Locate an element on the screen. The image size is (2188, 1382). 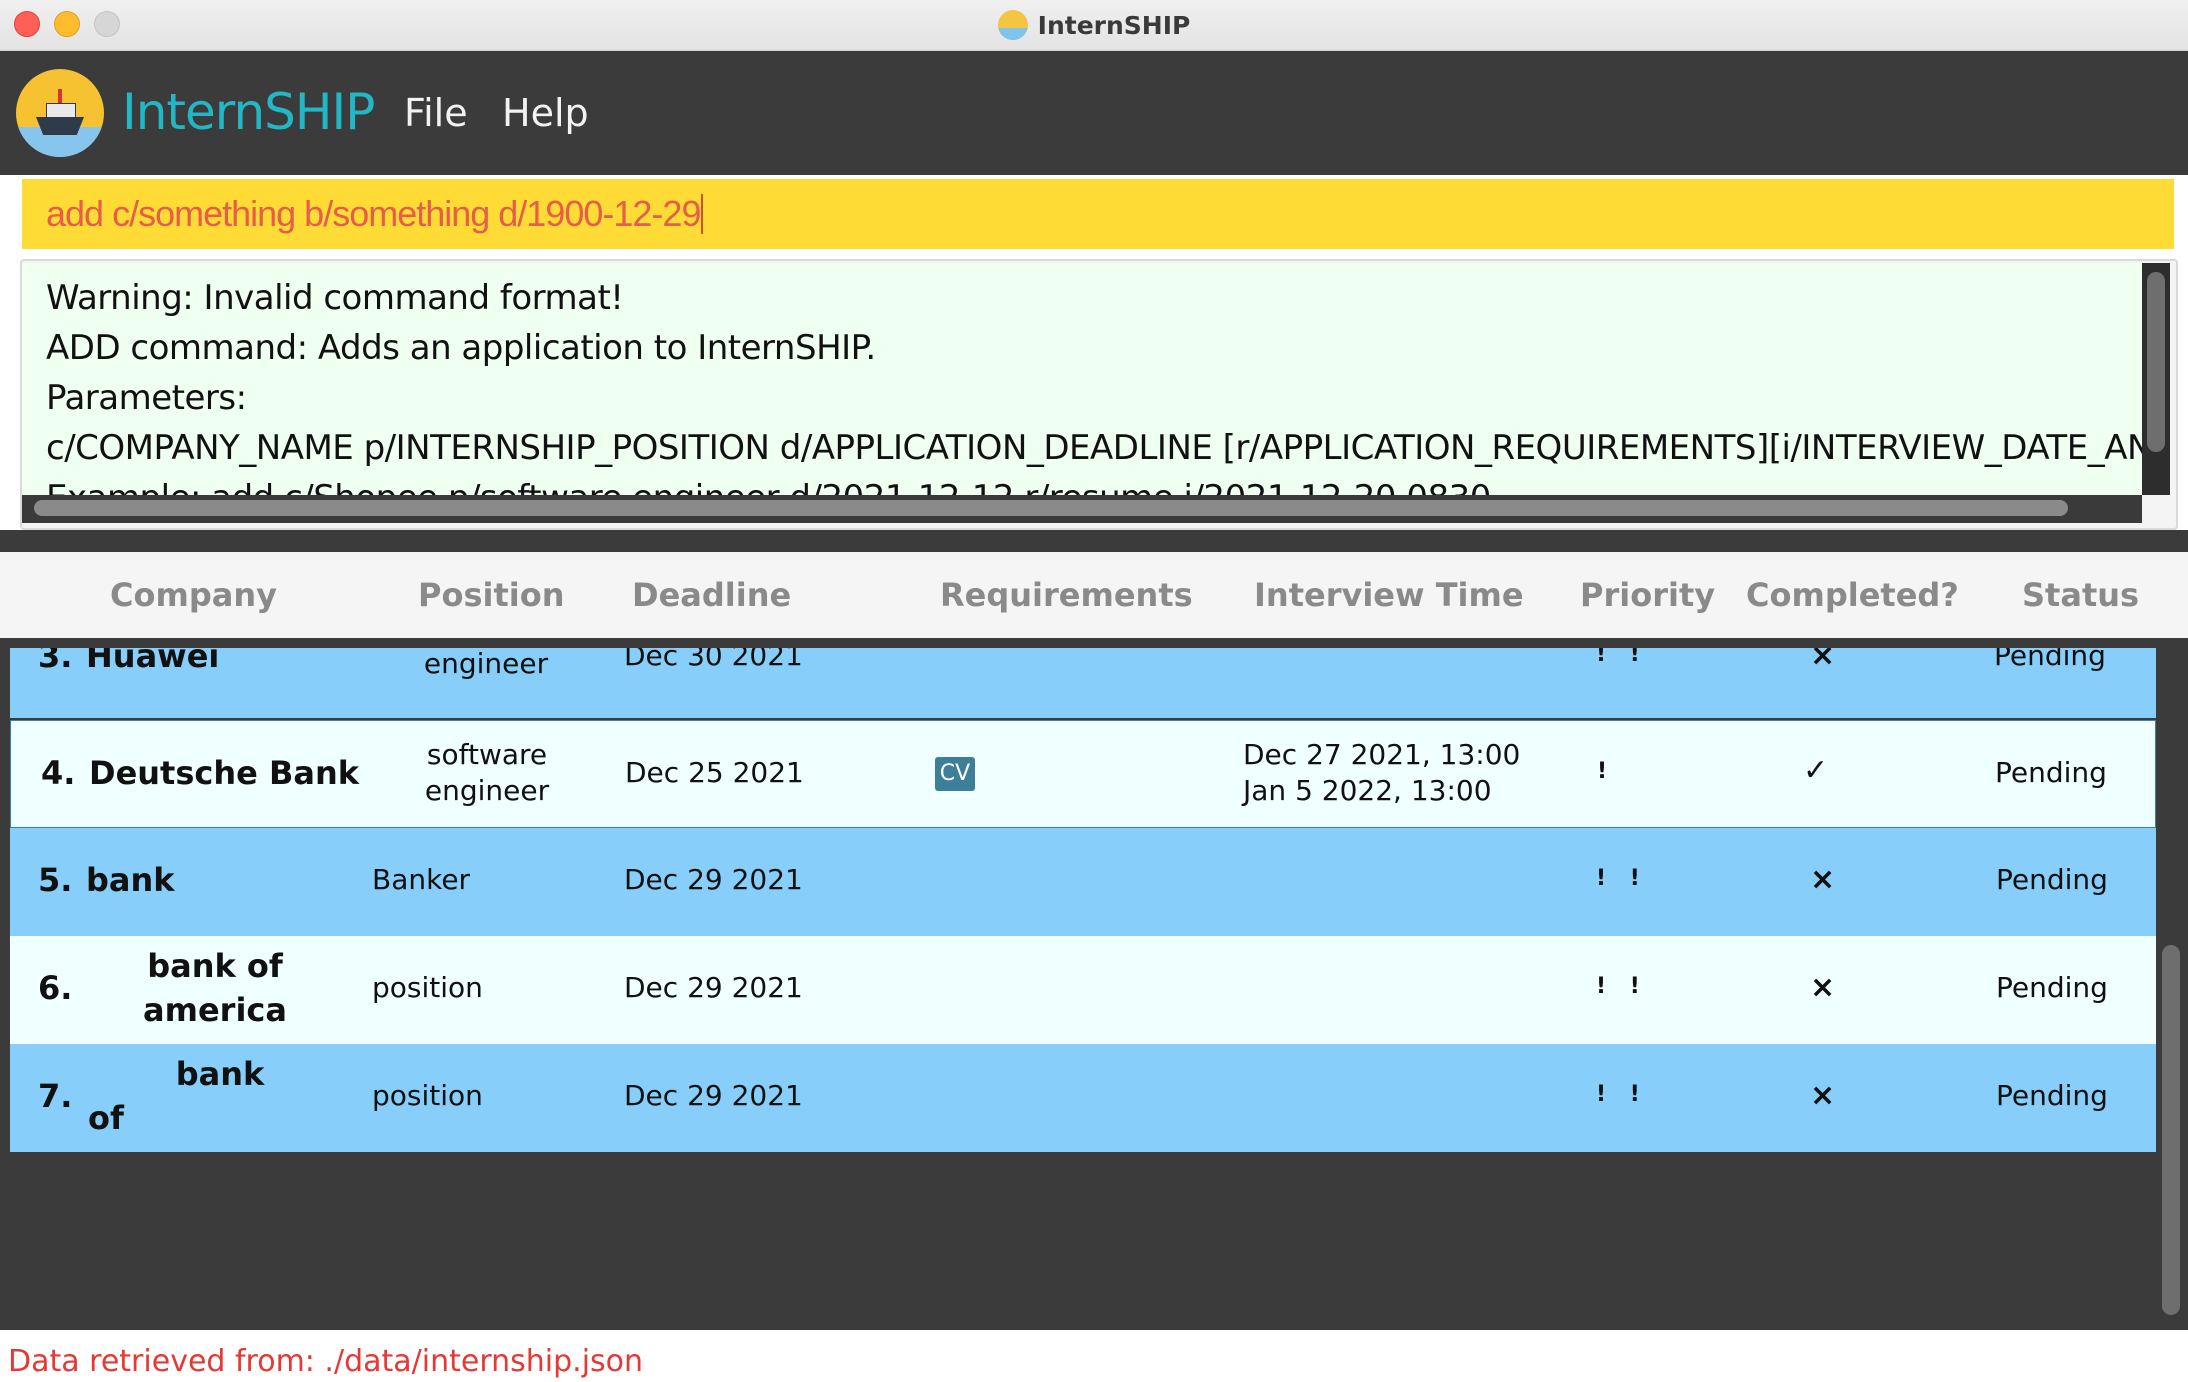
row-index: 7. is located at coordinates (55, 1096).